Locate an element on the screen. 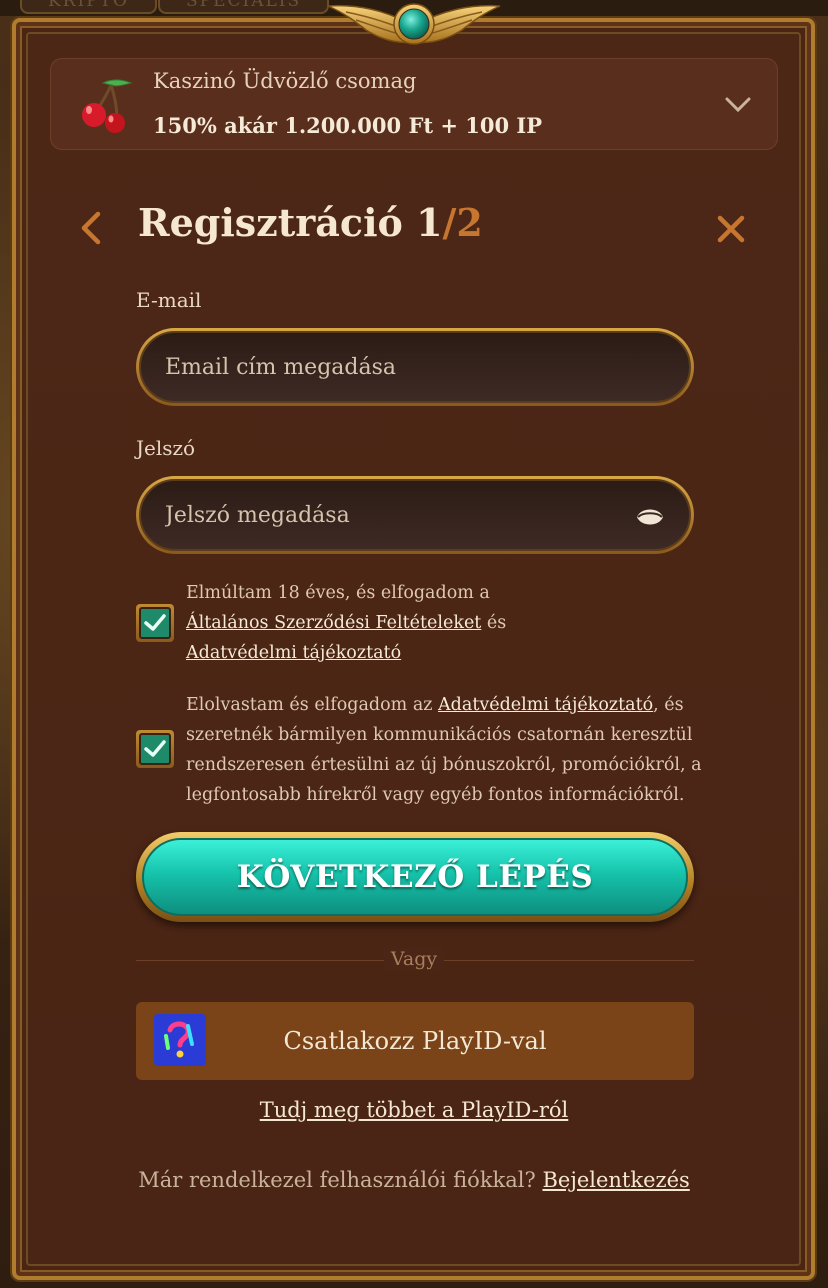 Image resolution: width=828 pixels, height=1288 pixels. password-field-frame is located at coordinates (415, 515).